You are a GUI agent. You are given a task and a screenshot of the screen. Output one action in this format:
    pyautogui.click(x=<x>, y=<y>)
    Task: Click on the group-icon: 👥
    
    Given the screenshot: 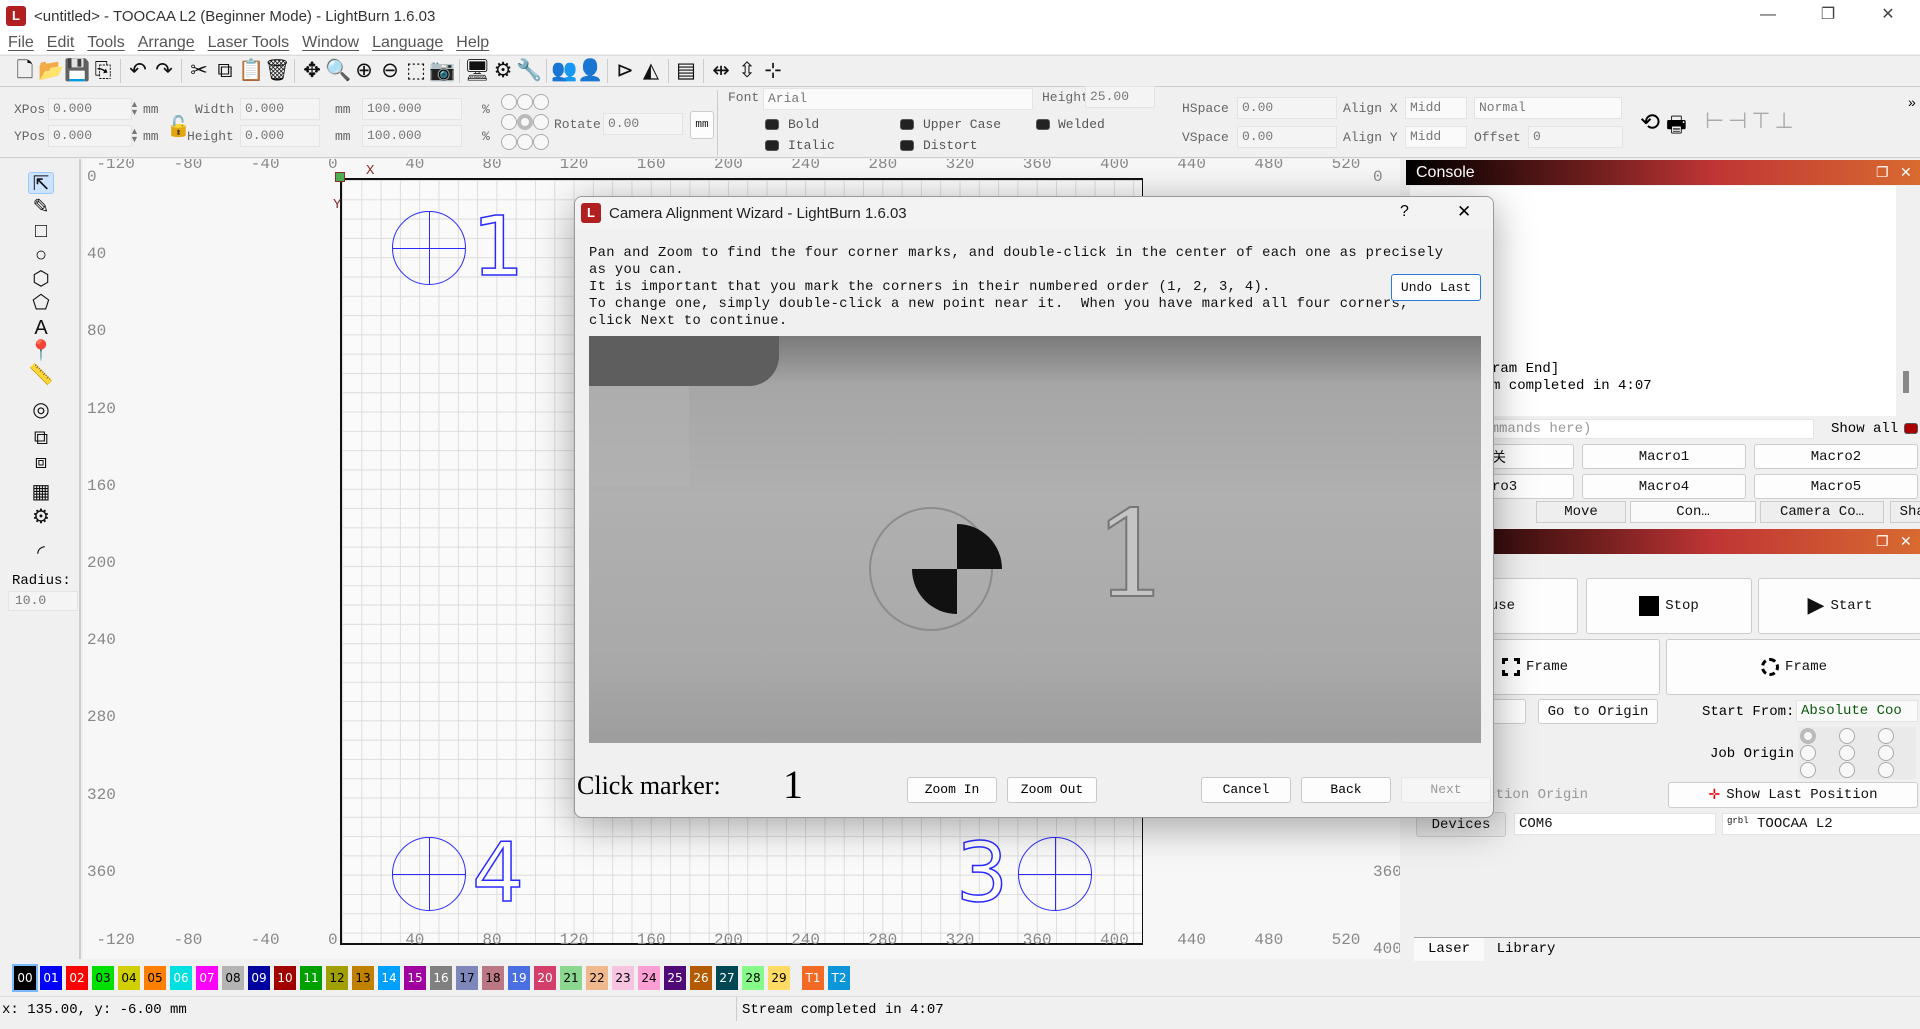 What is the action you would take?
    pyautogui.click(x=564, y=71)
    